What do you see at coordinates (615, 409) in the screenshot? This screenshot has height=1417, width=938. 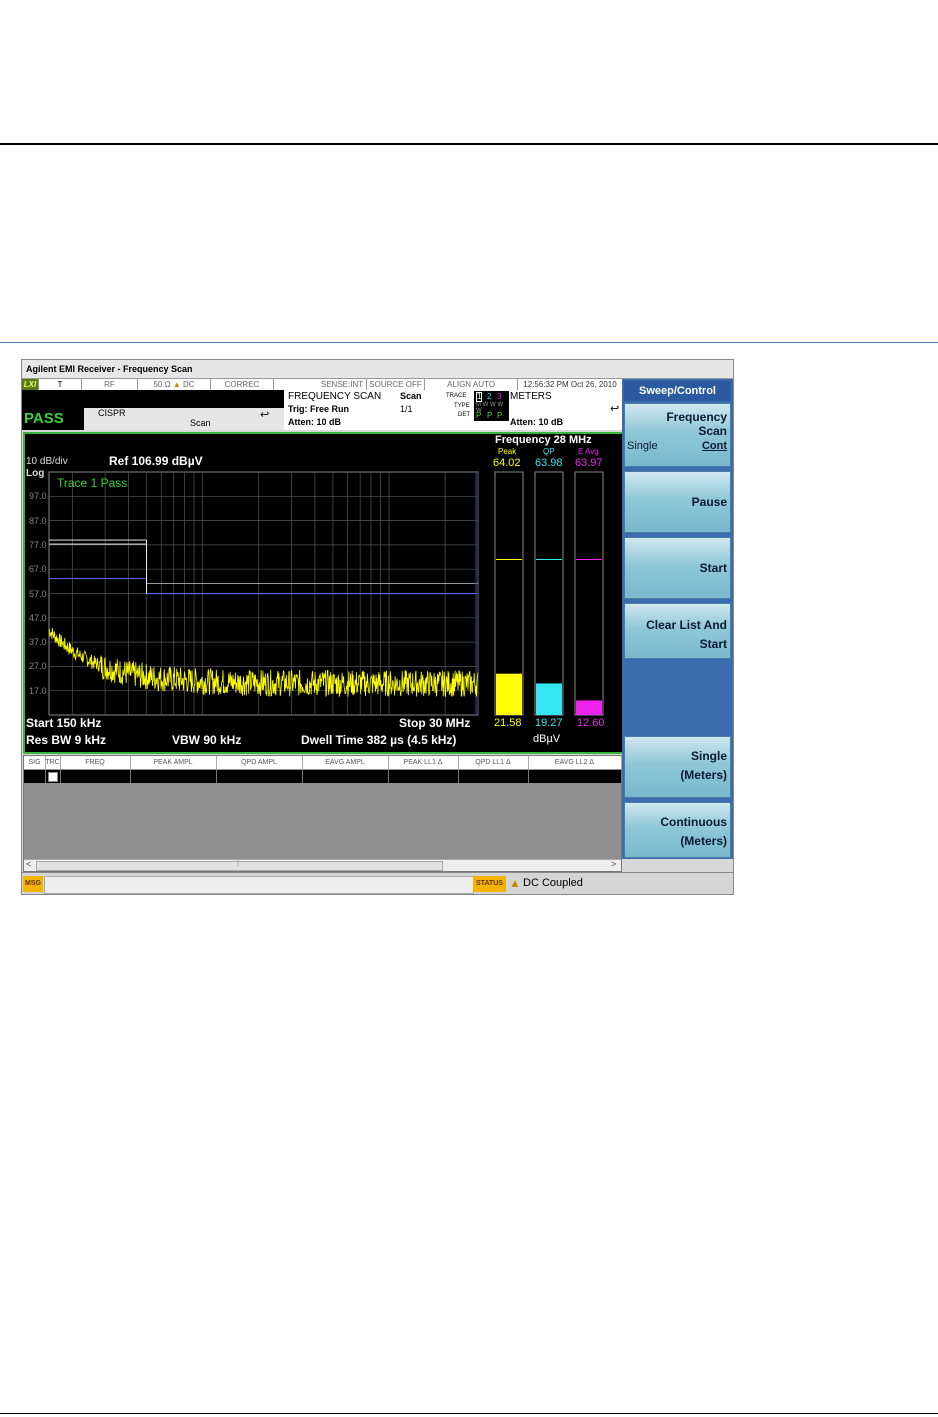 I see `loop-icon-right: ↩` at bounding box center [615, 409].